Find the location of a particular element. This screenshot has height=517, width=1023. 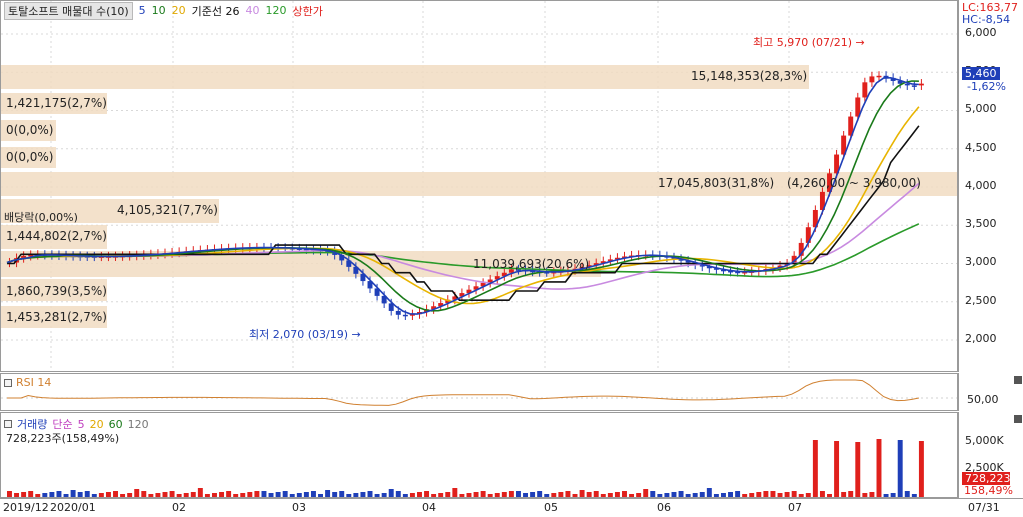

date-axis: 2019/12 2020/01 02 03 04 05 06 07 07/31 is located at coordinates (511, 507).